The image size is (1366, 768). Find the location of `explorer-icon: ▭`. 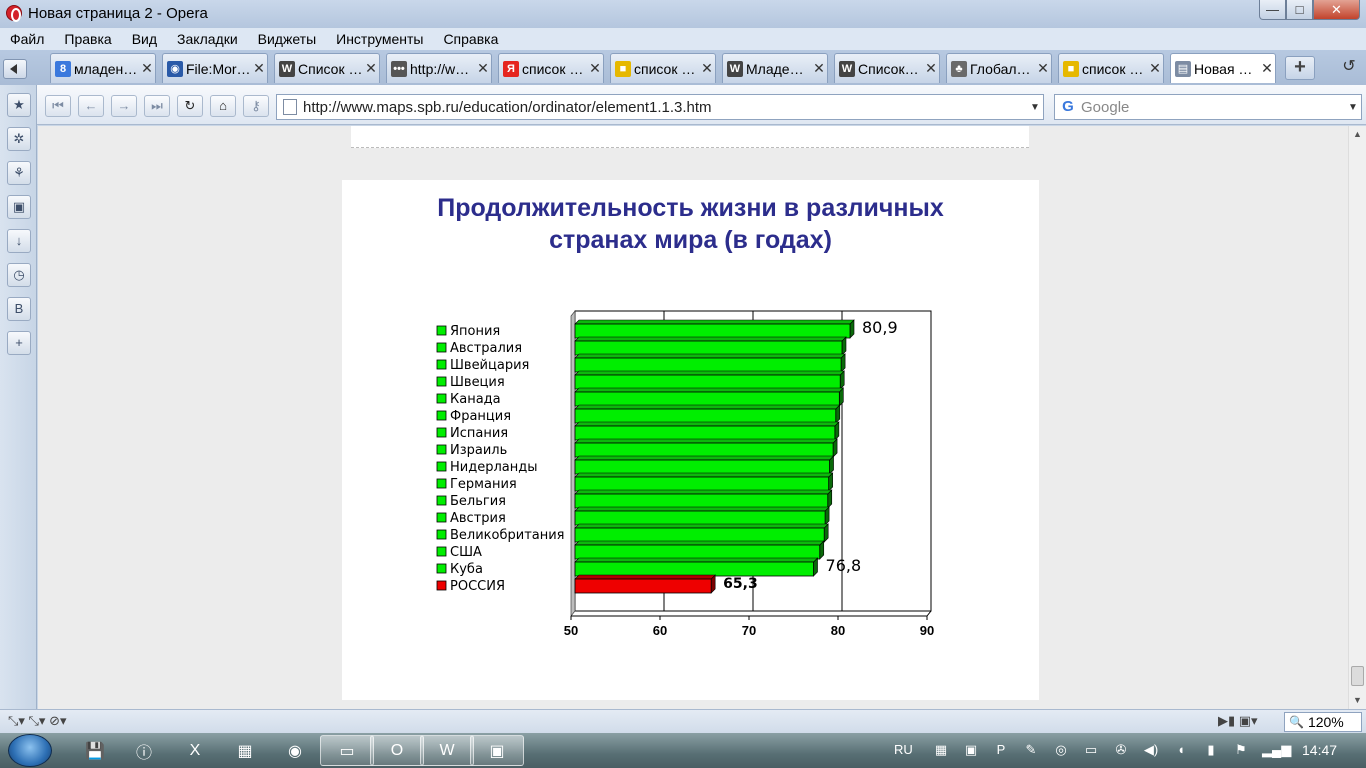

explorer-icon: ▭ is located at coordinates (347, 750).